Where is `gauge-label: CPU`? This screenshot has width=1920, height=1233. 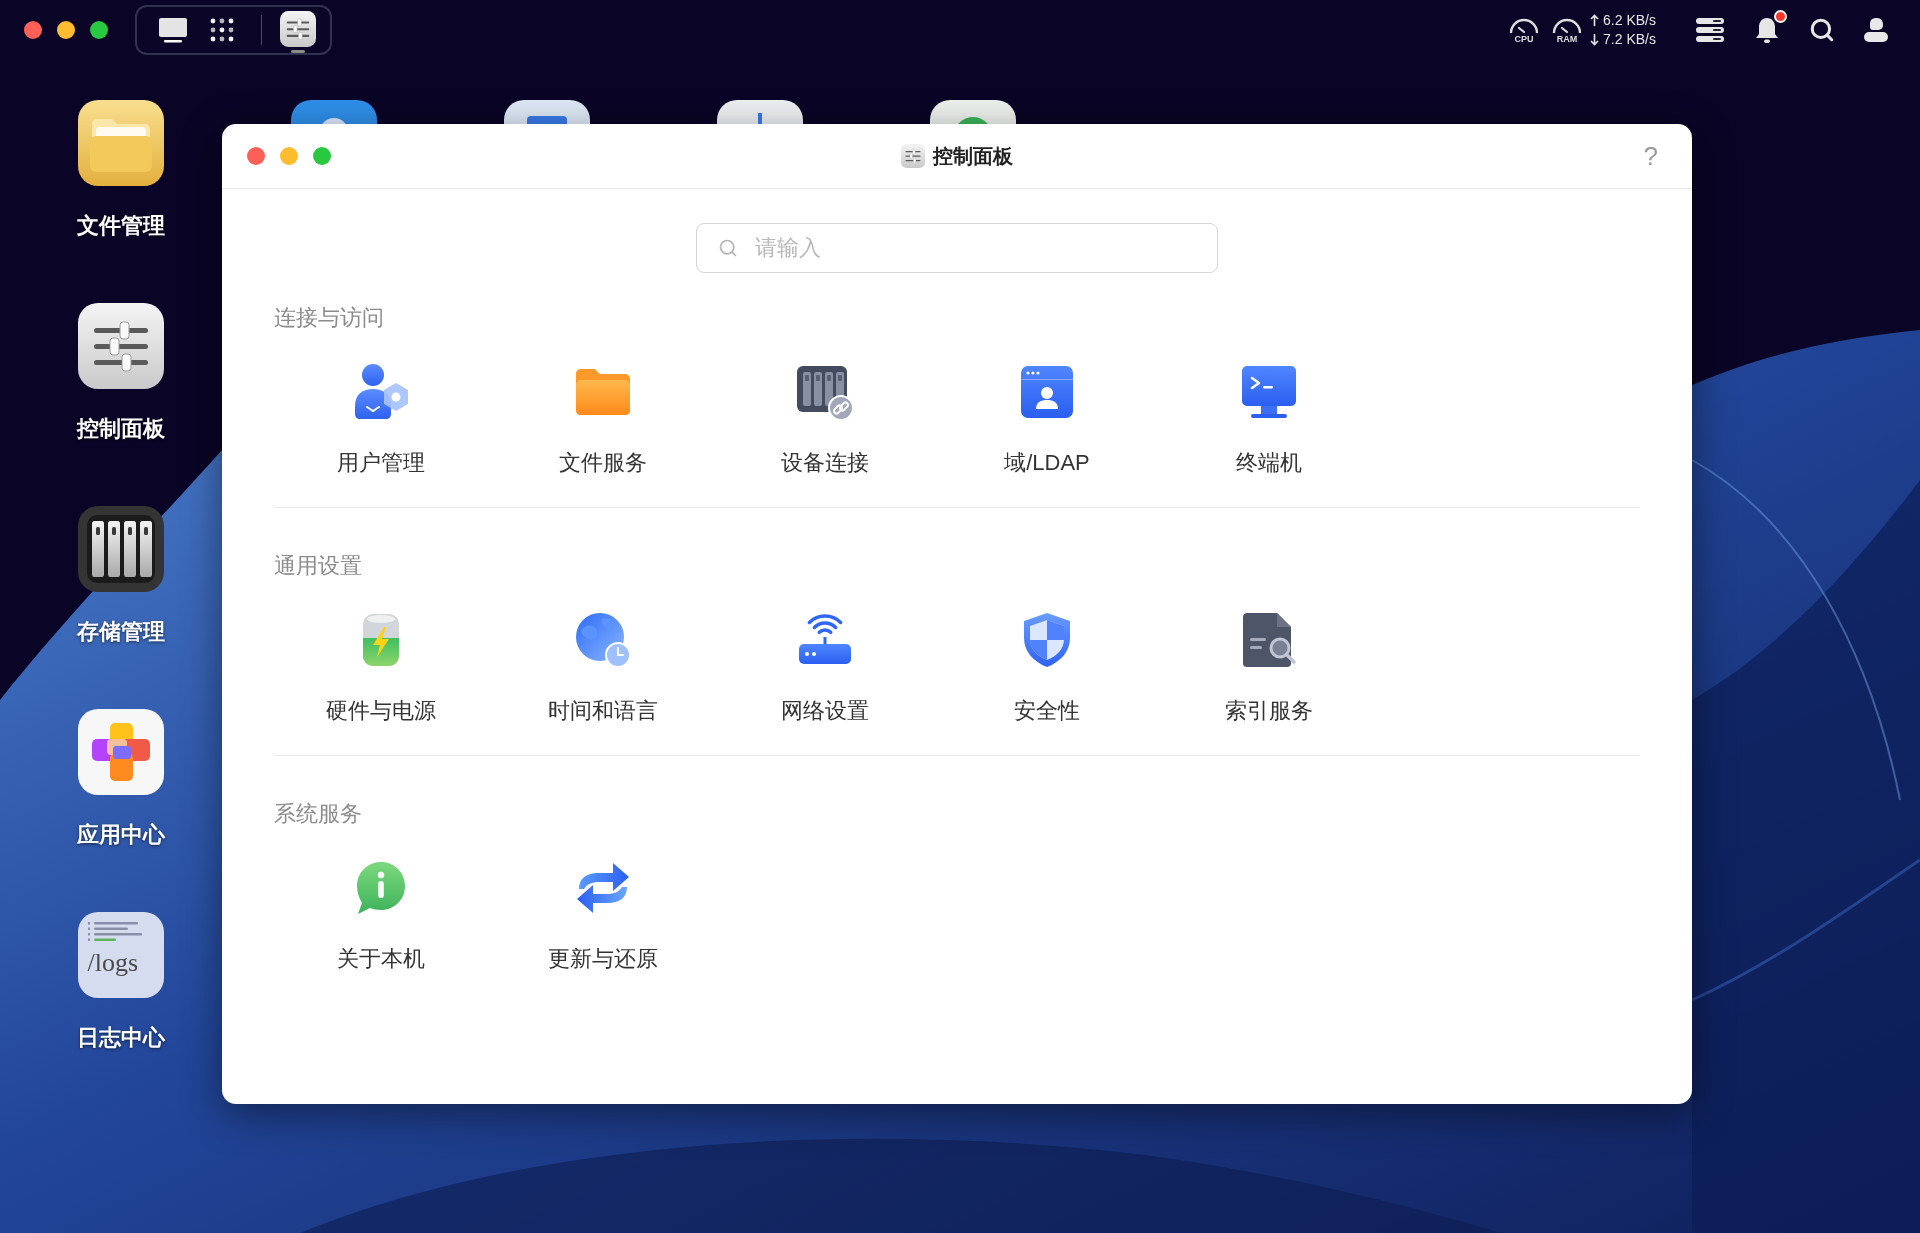 gauge-label: CPU is located at coordinates (1524, 39).